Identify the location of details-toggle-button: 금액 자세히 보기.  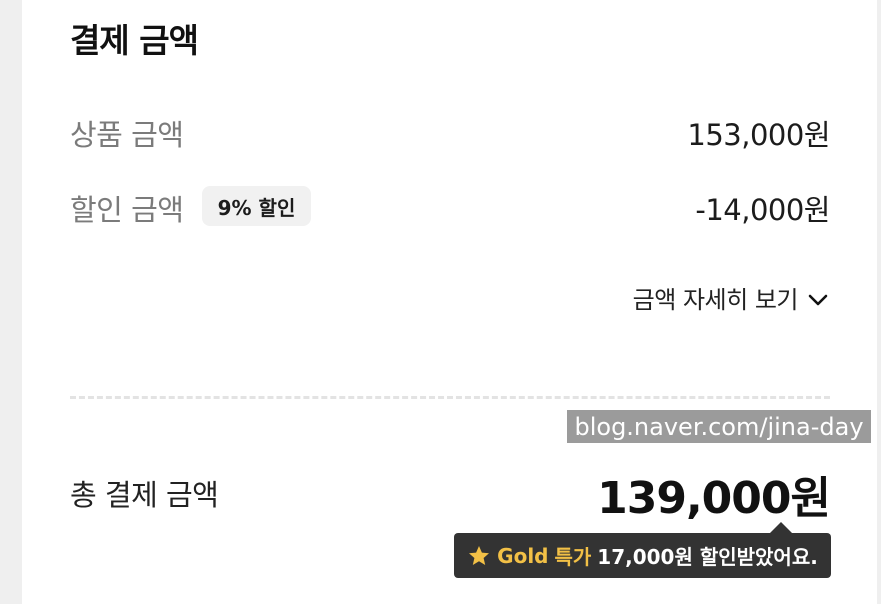
(731, 297).